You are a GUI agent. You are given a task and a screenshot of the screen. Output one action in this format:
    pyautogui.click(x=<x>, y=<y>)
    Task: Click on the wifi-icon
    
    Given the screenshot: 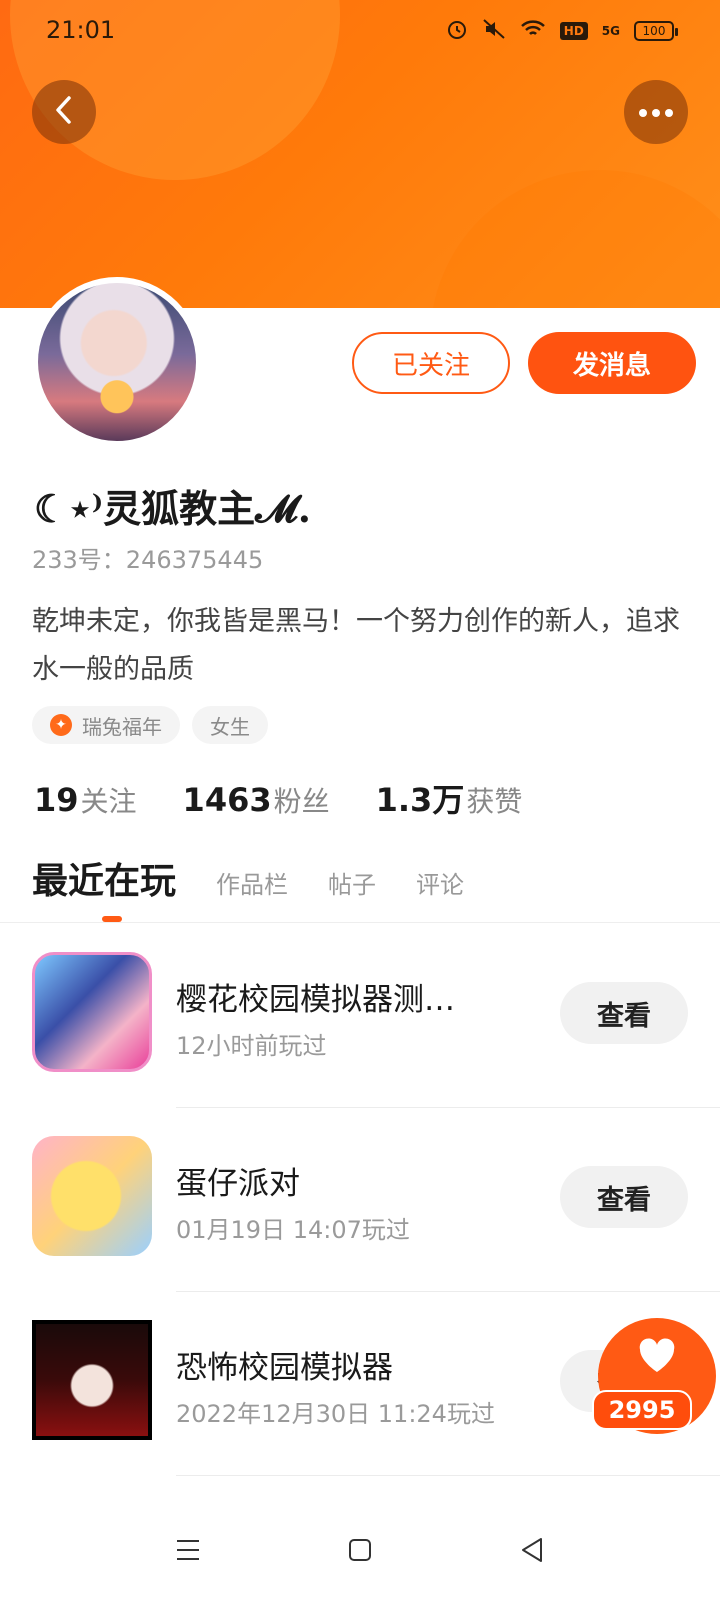 What is the action you would take?
    pyautogui.click(x=533, y=31)
    